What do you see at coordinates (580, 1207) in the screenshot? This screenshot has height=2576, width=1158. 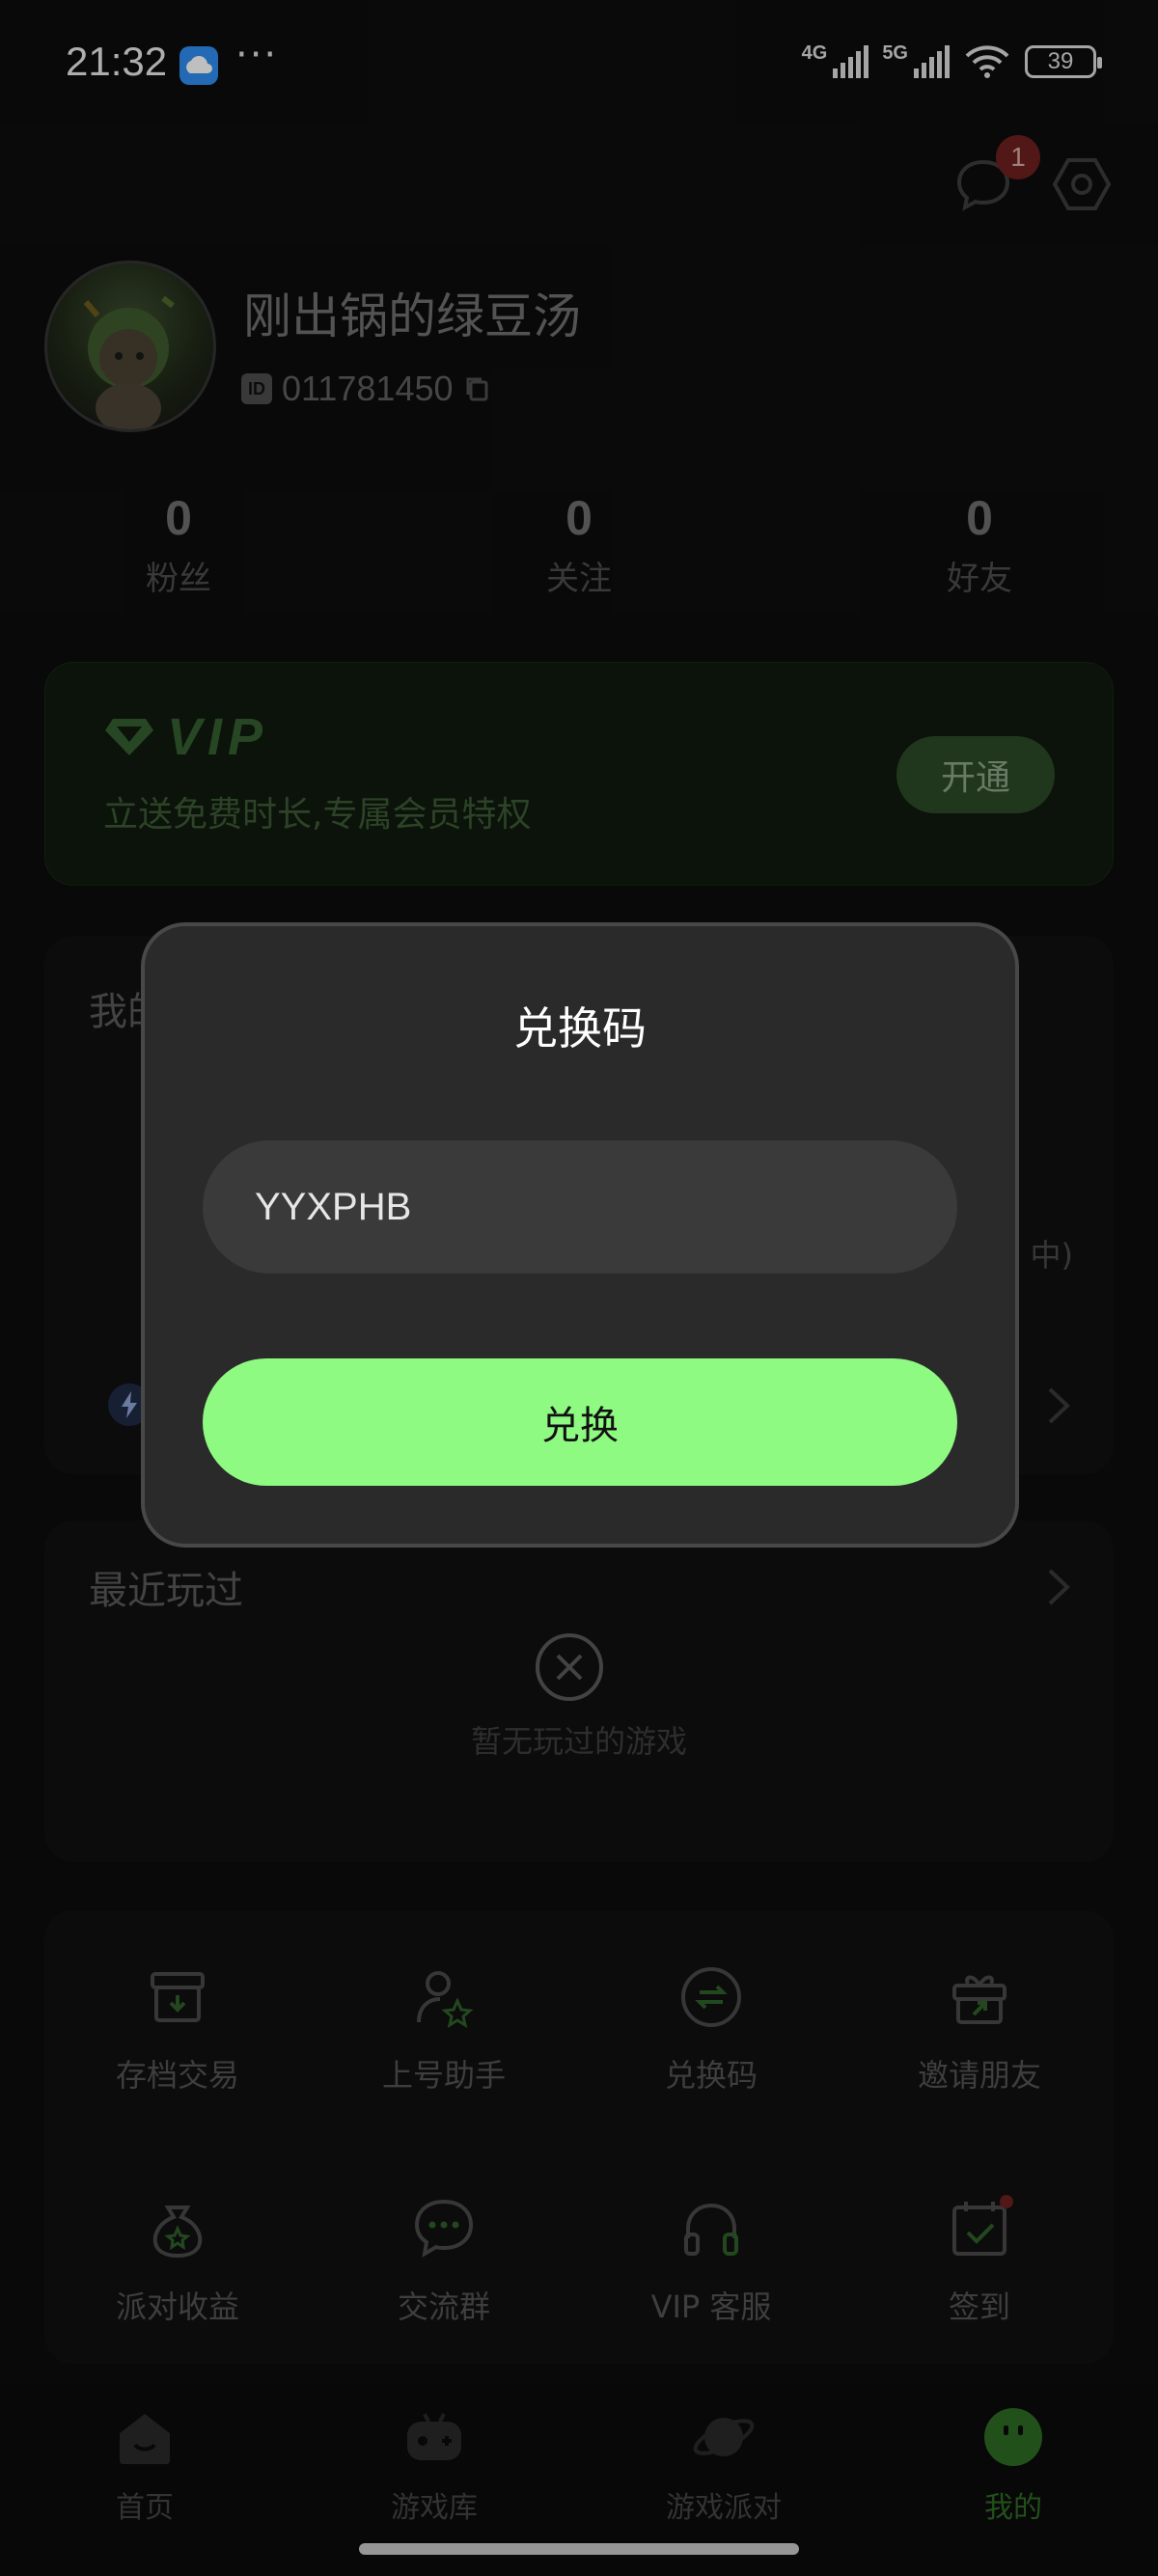 I see `redeem-code-input` at bounding box center [580, 1207].